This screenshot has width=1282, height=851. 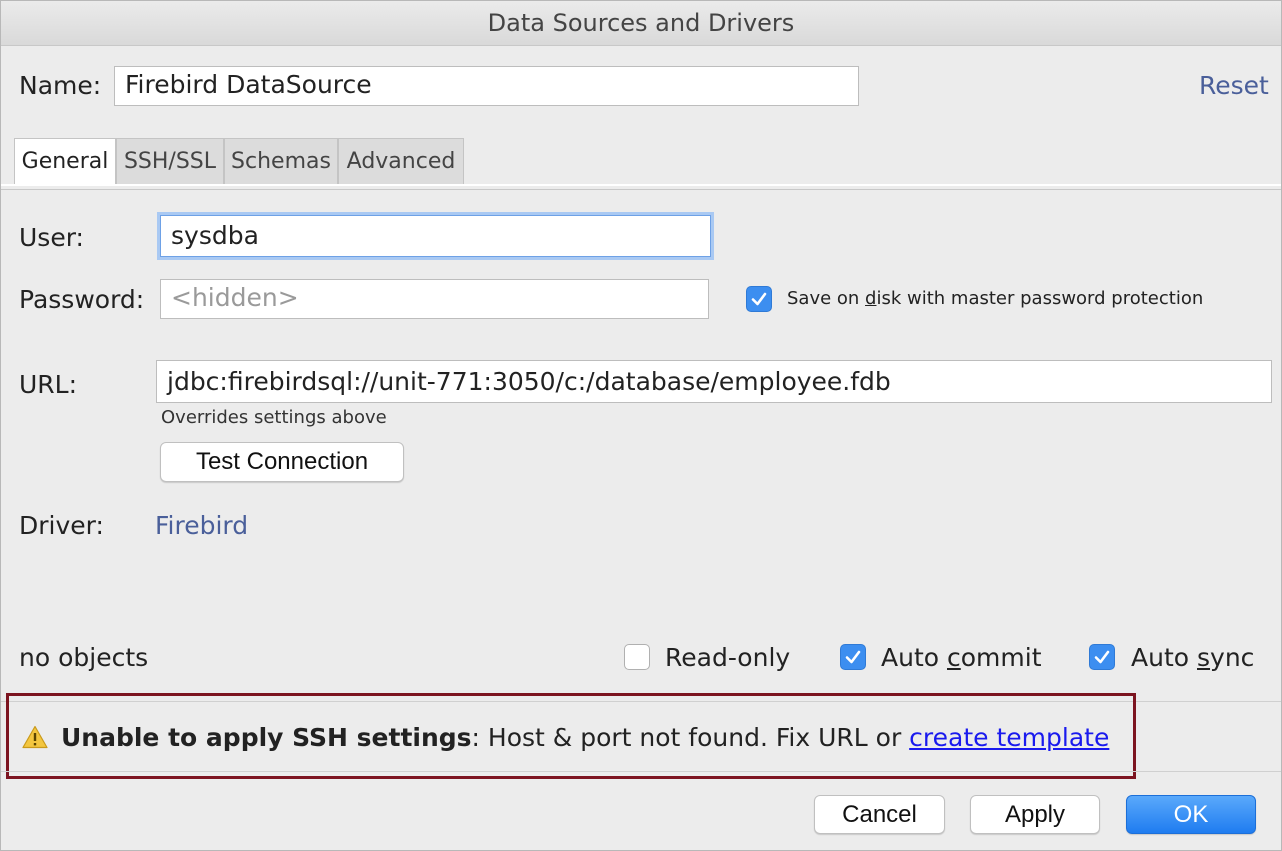 I want to click on auto-sync-label: Auto sync, so click(x=1192, y=657).